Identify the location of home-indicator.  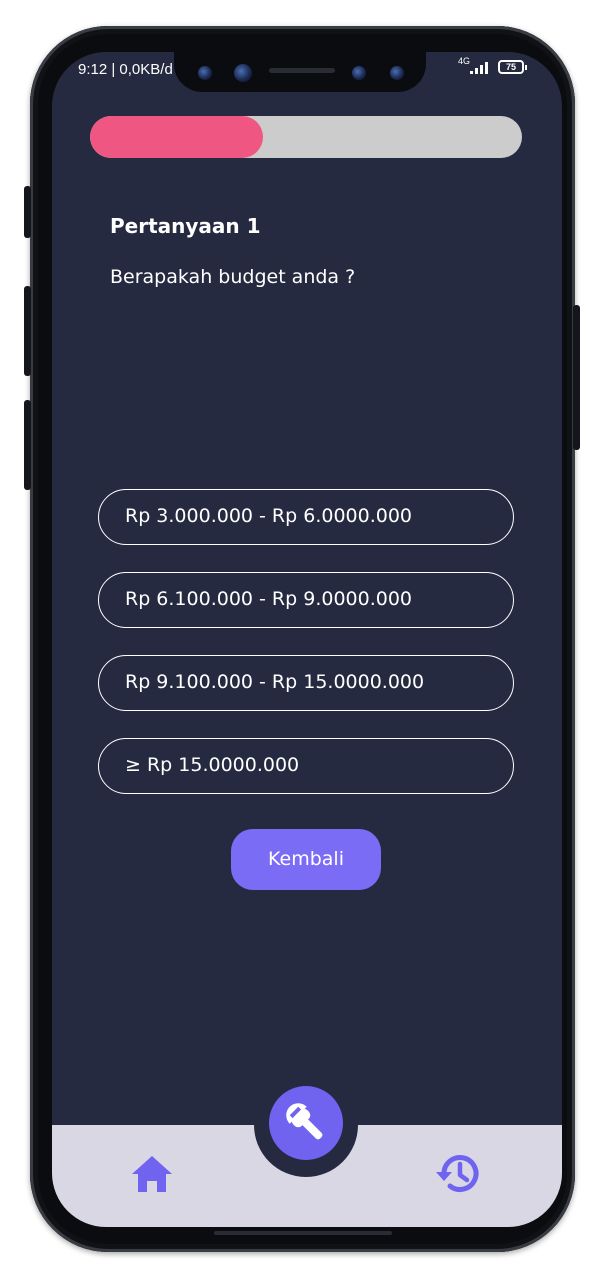
(303, 1233).